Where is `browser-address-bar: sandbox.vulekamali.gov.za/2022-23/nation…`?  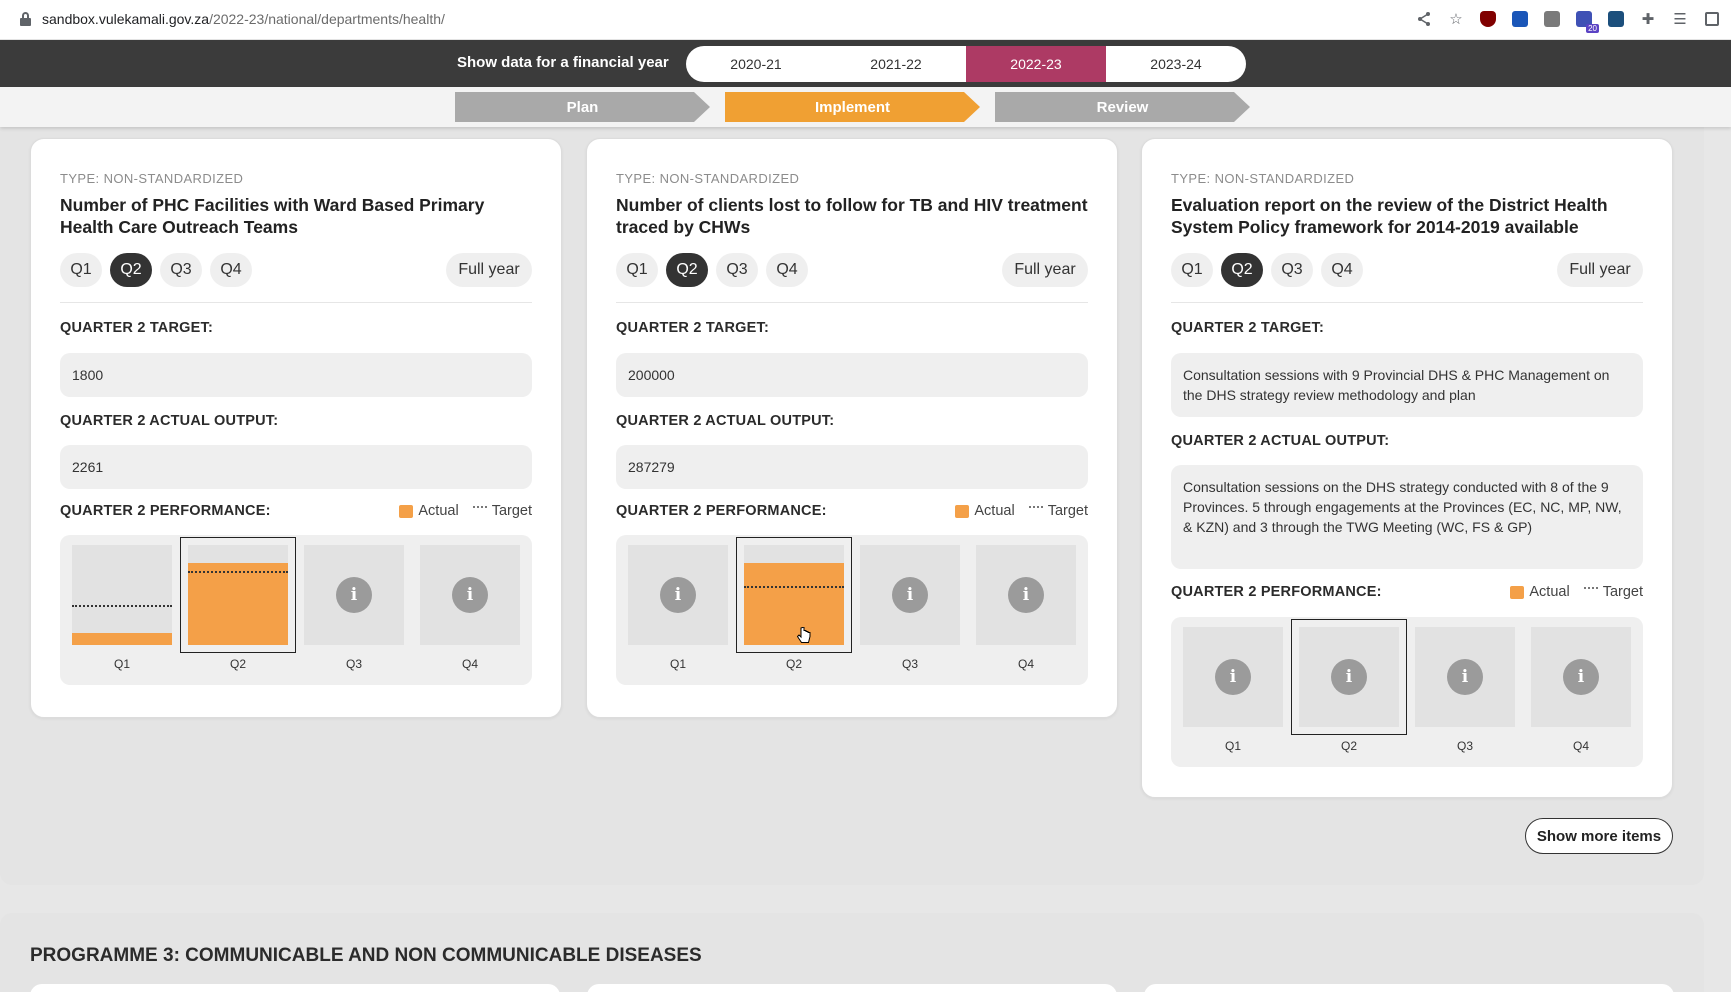
browser-address-bar: sandbox.vulekamali.gov.za/2022-23/nation… is located at coordinates (865, 20).